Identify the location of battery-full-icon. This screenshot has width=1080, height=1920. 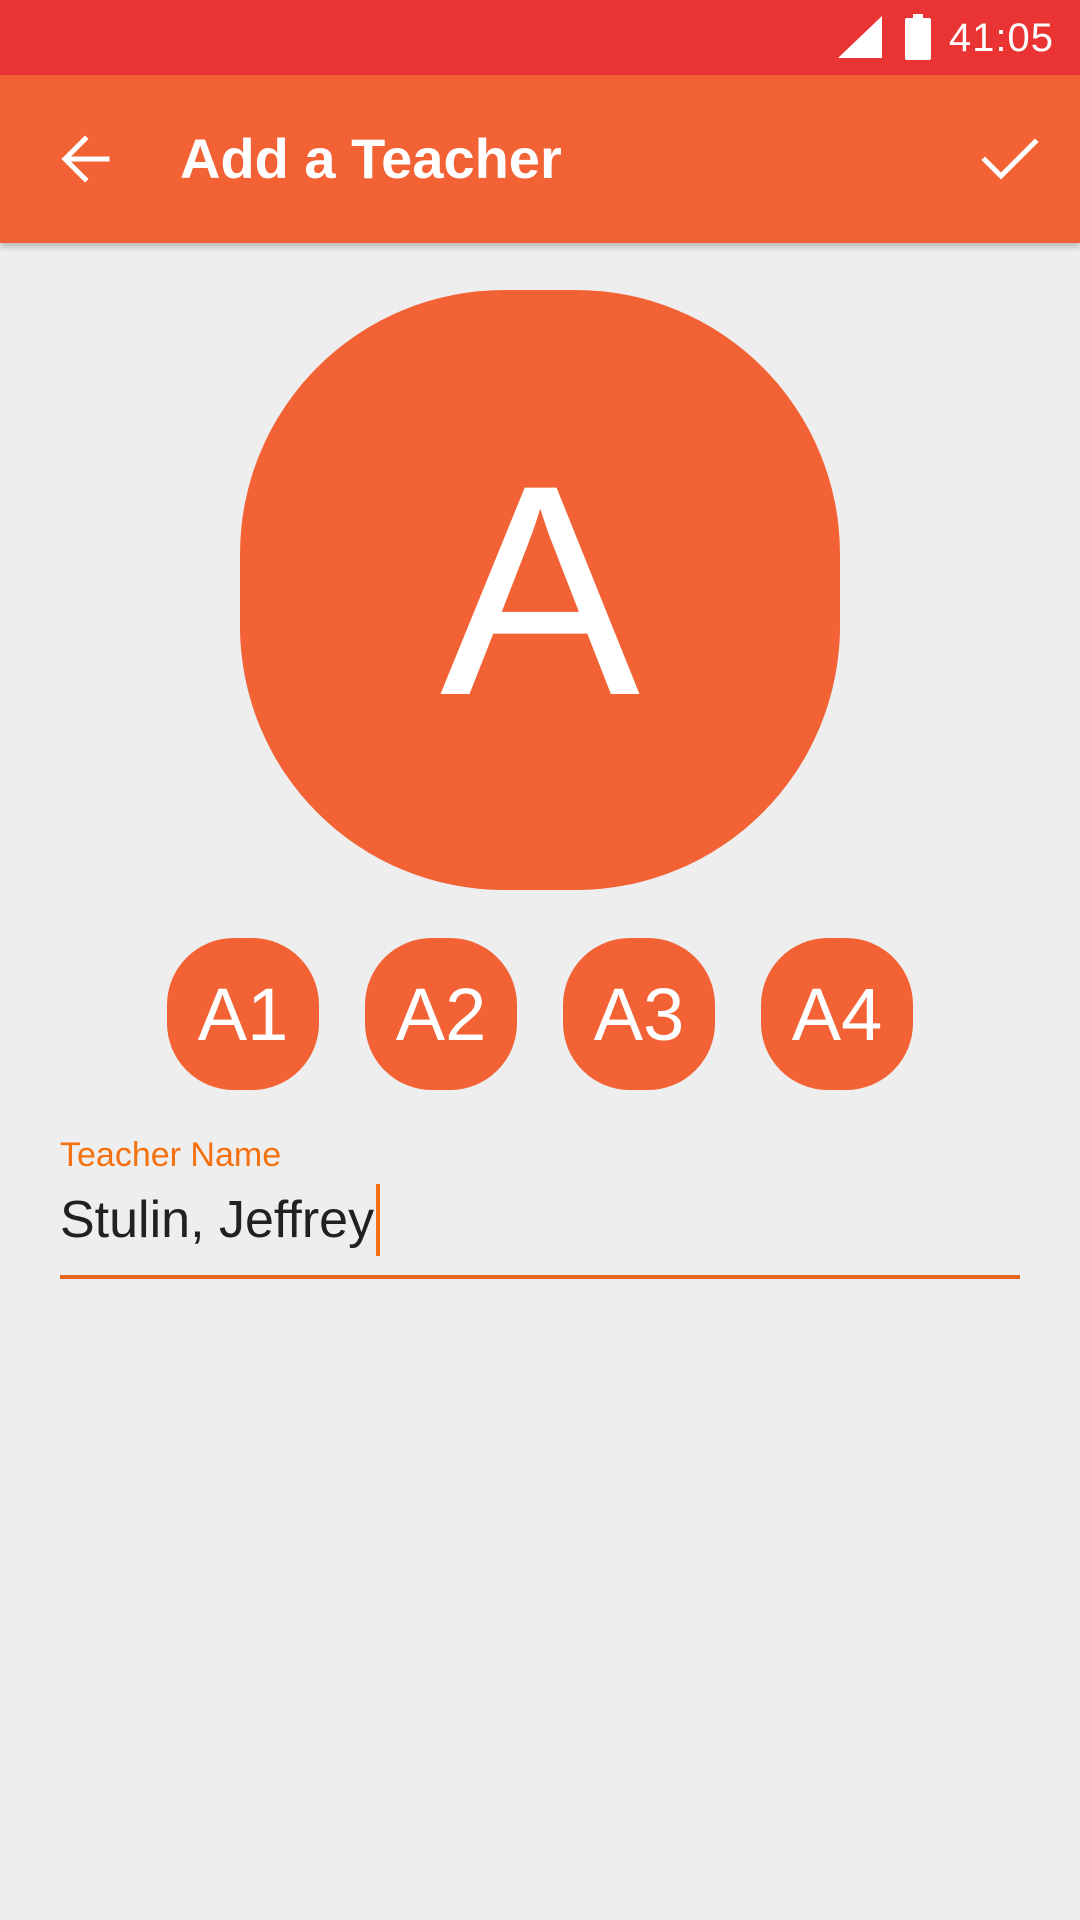
(918, 37).